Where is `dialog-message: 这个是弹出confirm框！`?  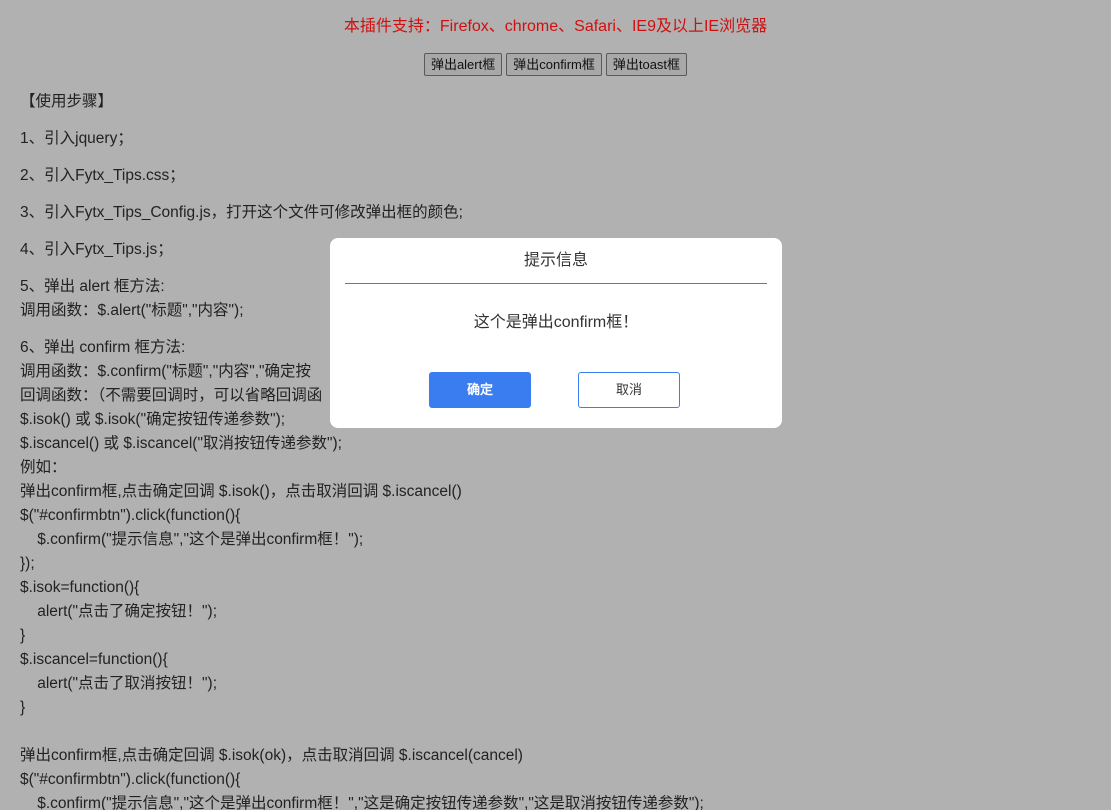 dialog-message: 这个是弹出confirm框！ is located at coordinates (556, 322).